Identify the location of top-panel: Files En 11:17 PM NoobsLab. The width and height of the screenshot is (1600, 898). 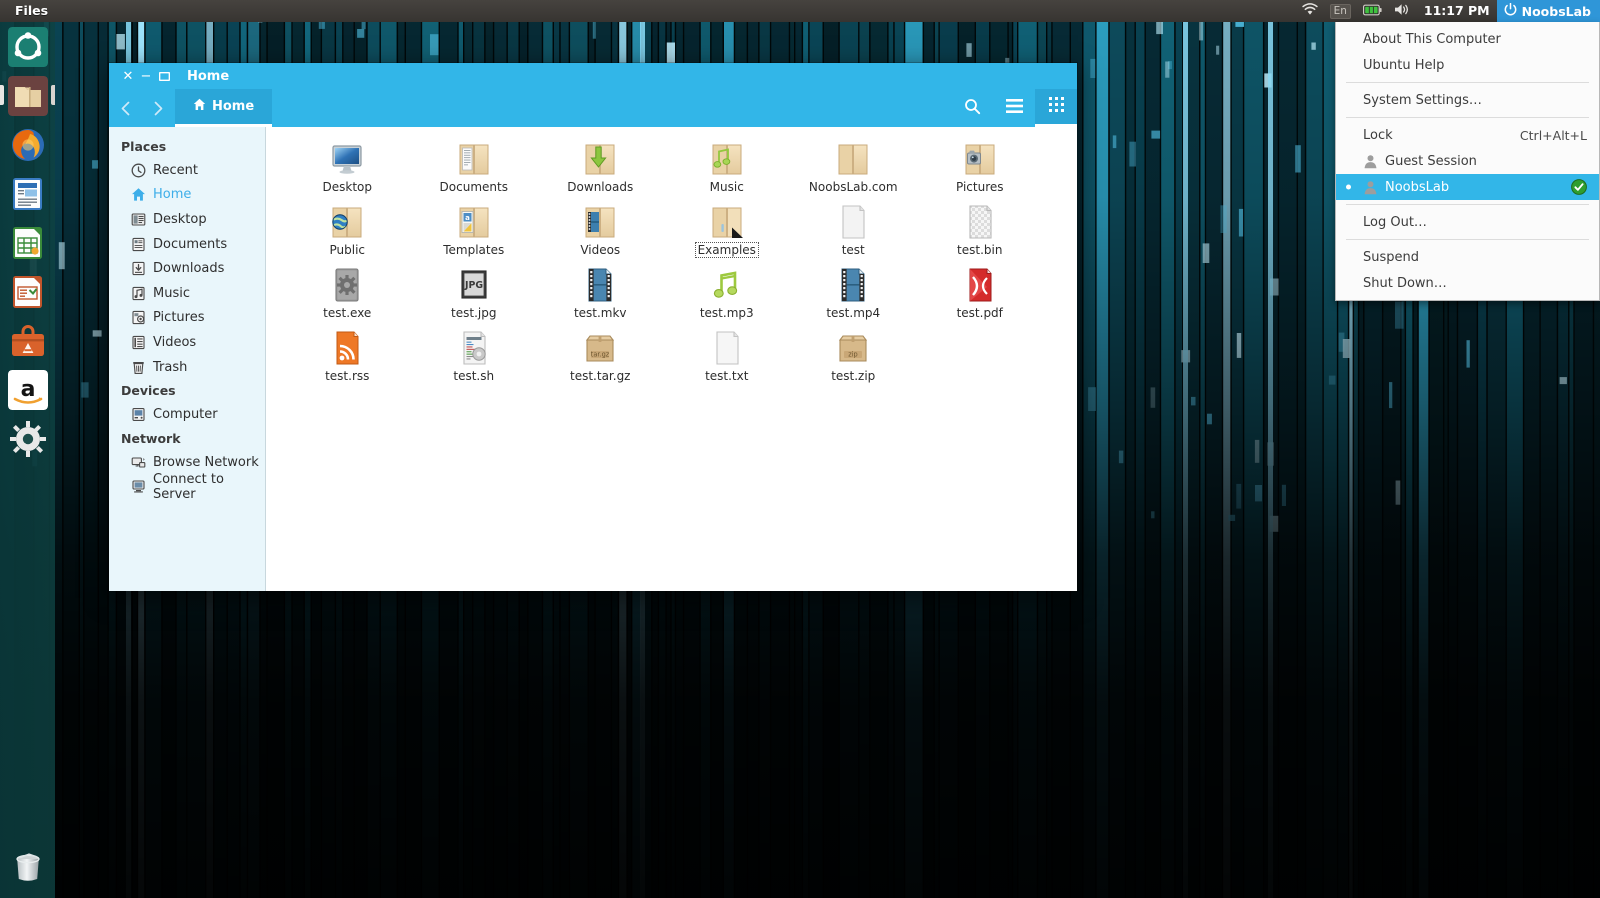
(800, 11).